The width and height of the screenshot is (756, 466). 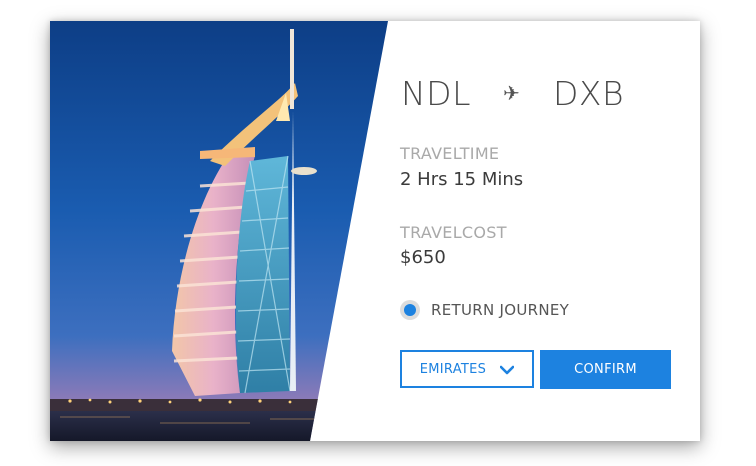 What do you see at coordinates (531, 93) in the screenshot?
I see `route-header: NDL ✈ DXB` at bounding box center [531, 93].